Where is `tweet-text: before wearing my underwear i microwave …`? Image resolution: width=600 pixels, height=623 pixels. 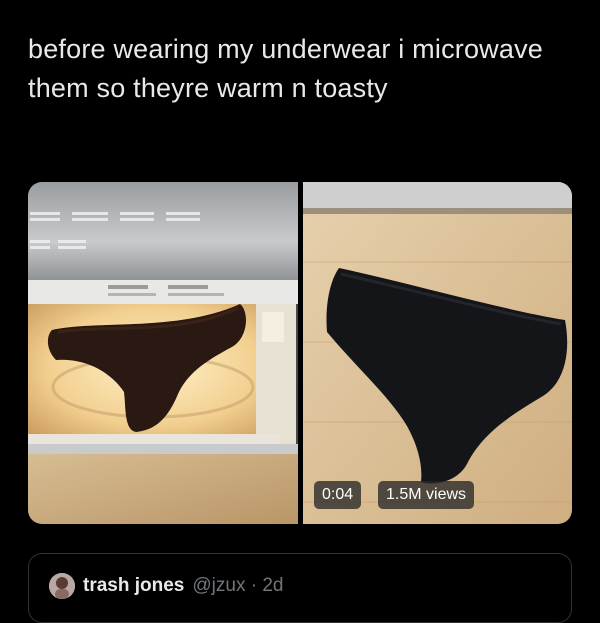 tweet-text: before wearing my underwear i microwave … is located at coordinates (286, 68).